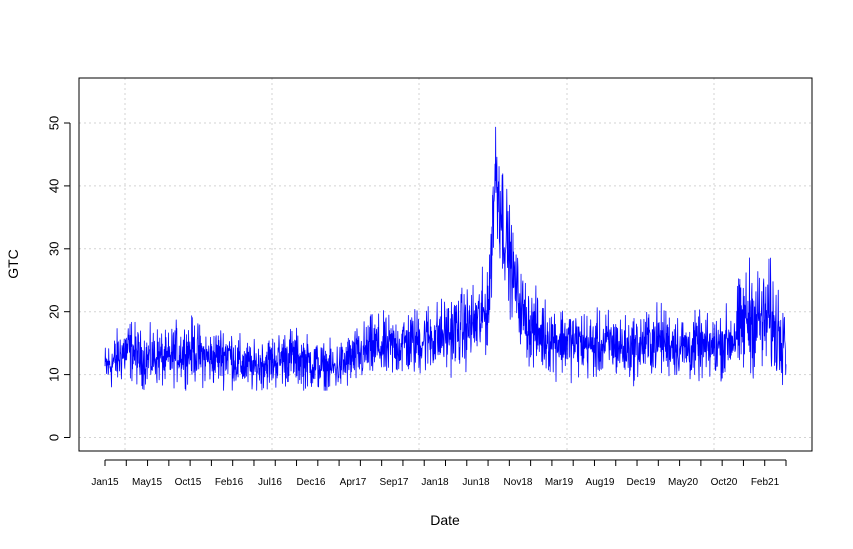  I want to click on y-axis-title: GTC, so click(13, 264).